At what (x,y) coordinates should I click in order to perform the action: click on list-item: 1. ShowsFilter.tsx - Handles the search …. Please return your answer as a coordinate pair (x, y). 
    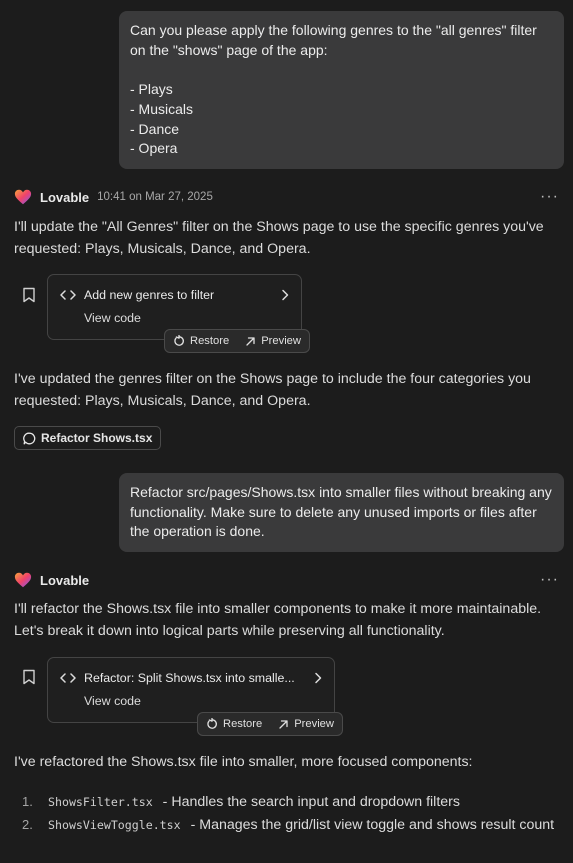
    Looking at the image, I should click on (290, 802).